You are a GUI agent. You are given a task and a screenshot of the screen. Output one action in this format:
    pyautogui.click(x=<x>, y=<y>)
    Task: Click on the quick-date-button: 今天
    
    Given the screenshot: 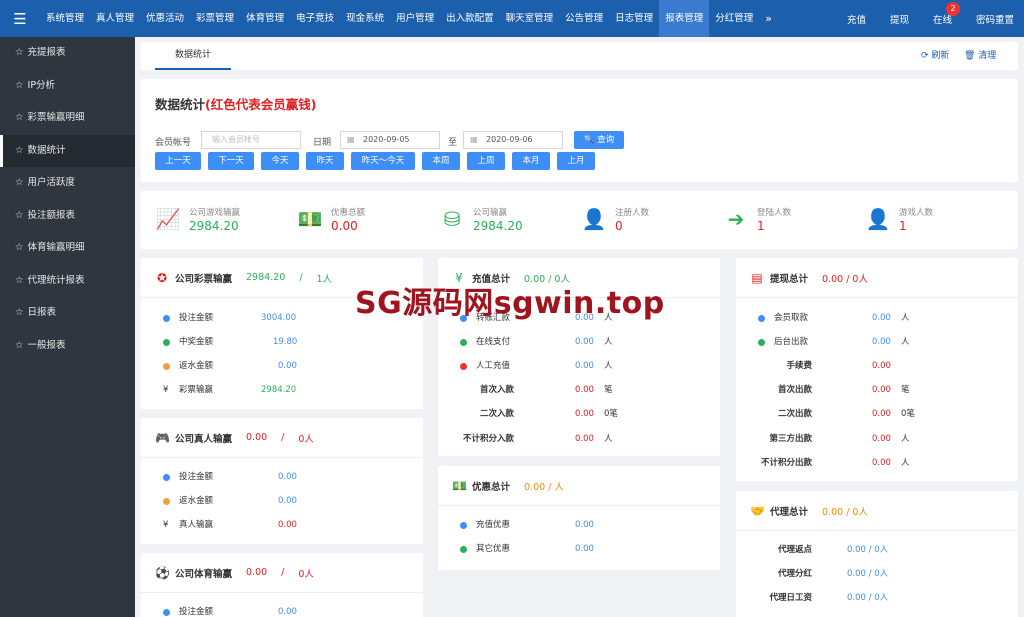 What is the action you would take?
    pyautogui.click(x=280, y=161)
    